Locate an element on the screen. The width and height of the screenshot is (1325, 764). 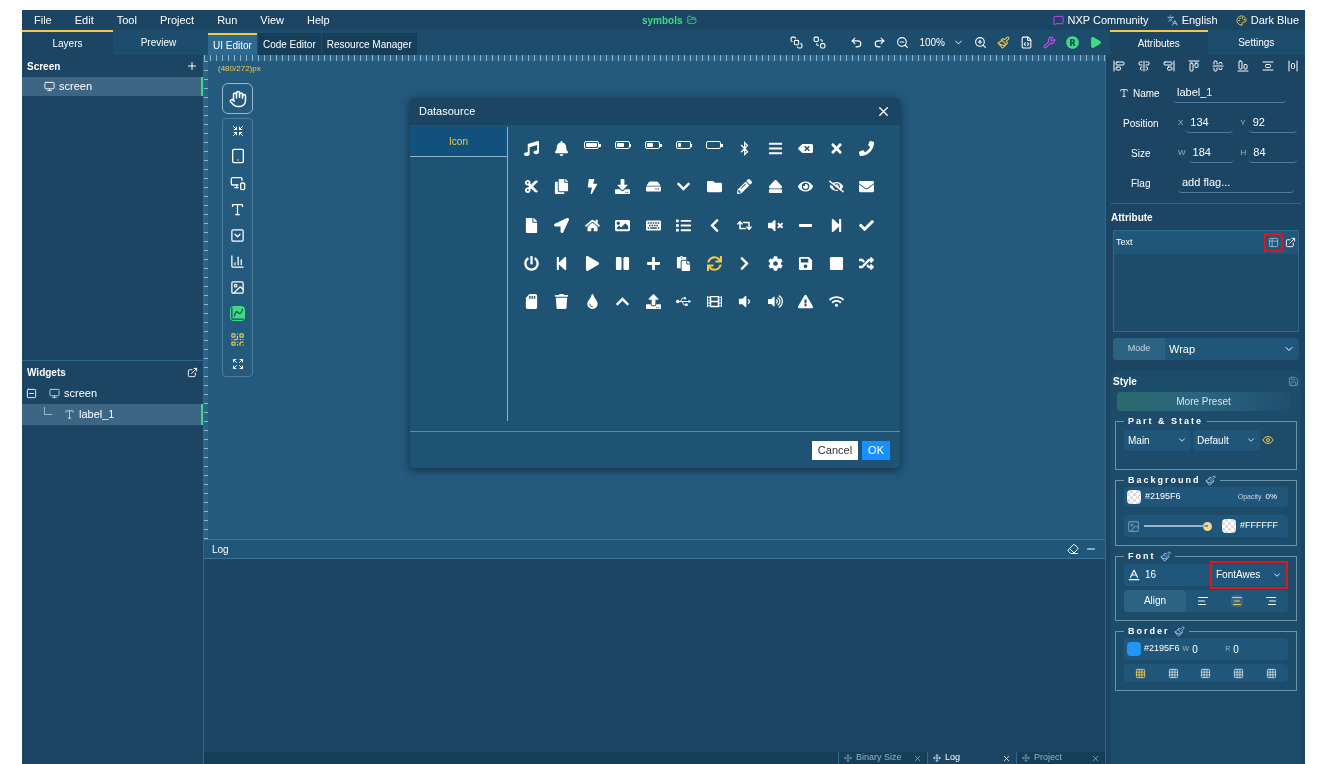
battery-full-icon is located at coordinates (592, 145).